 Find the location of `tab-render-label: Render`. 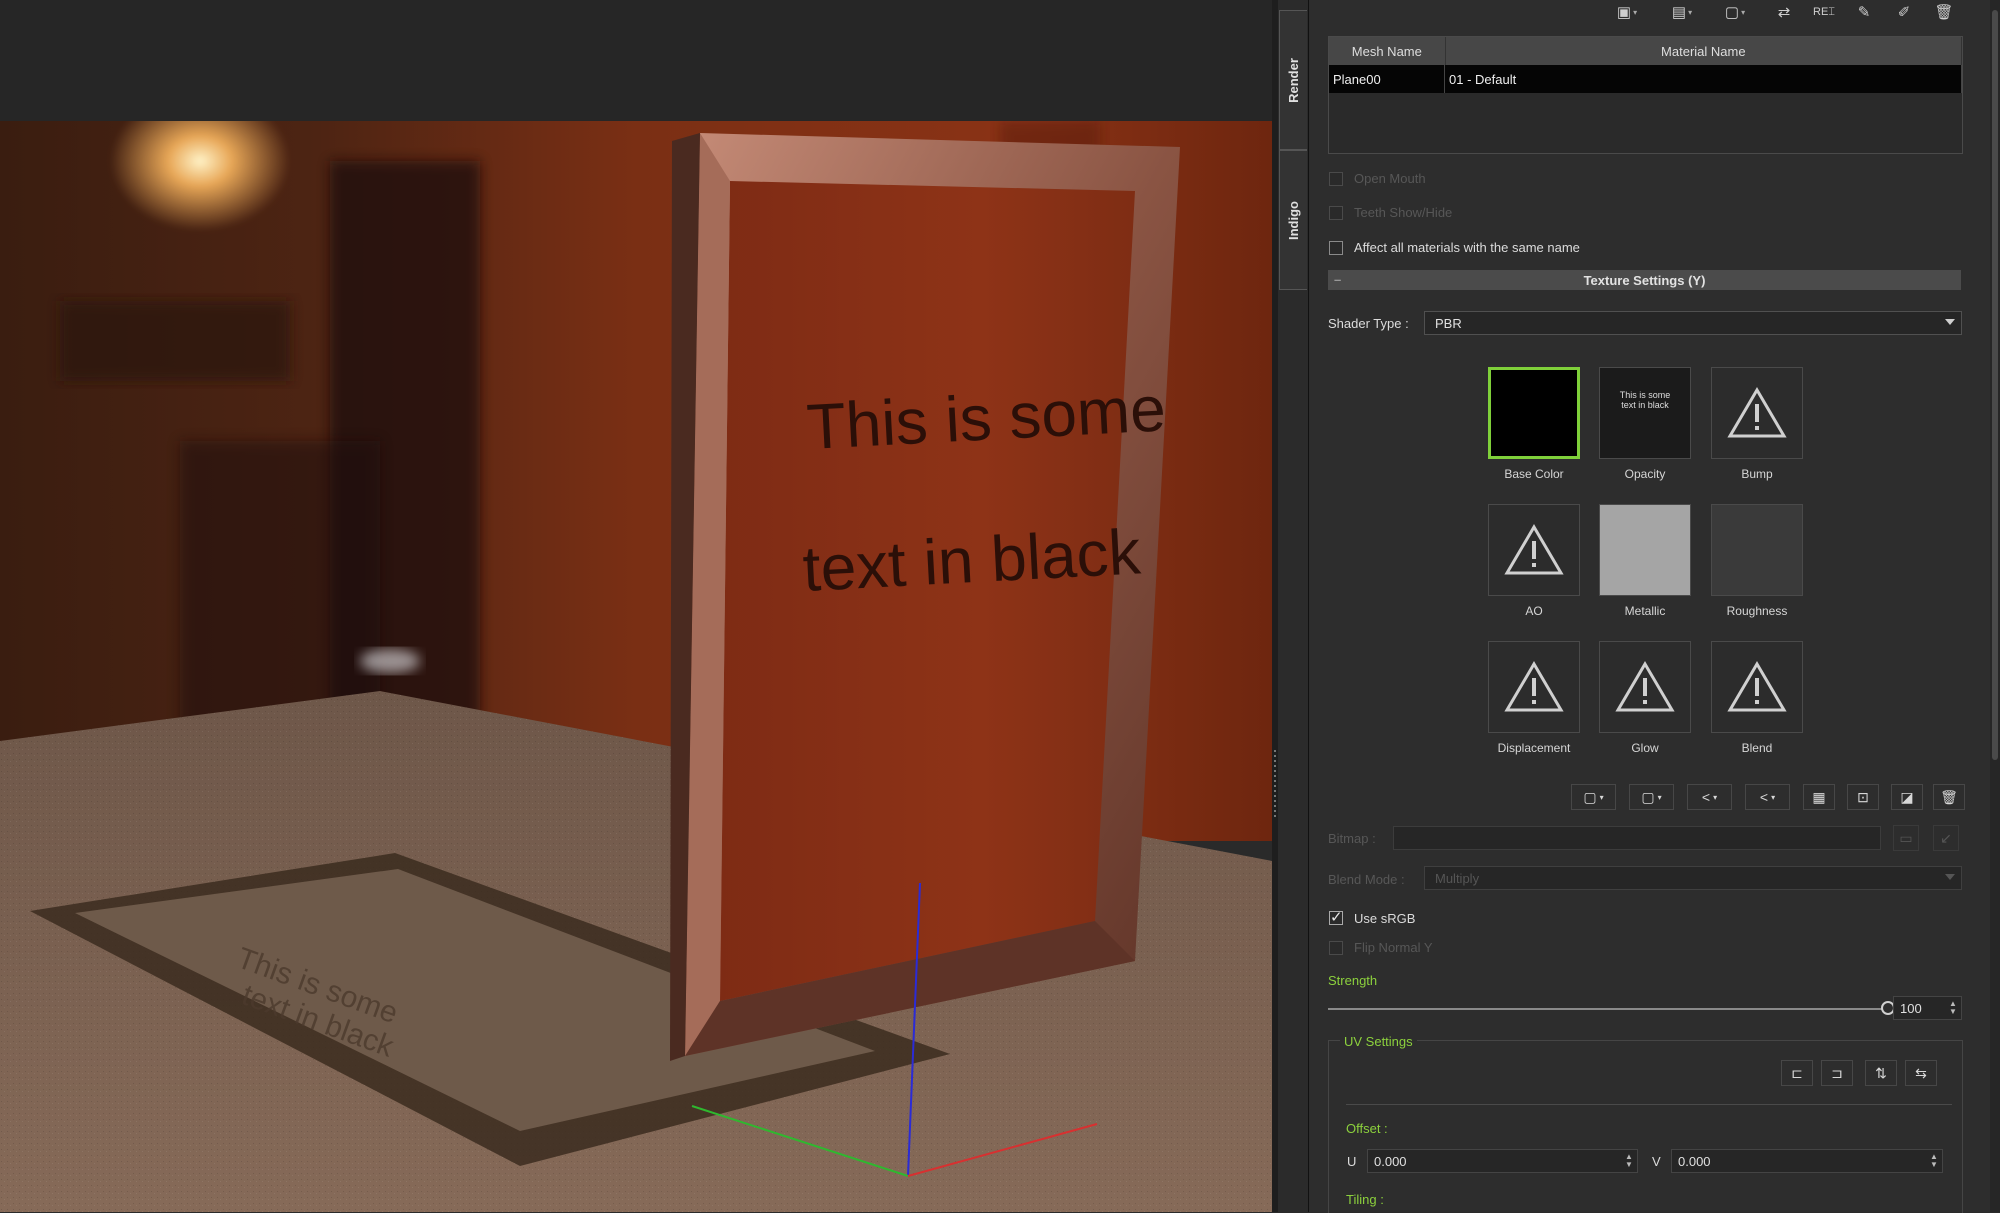

tab-render-label: Render is located at coordinates (1294, 80).